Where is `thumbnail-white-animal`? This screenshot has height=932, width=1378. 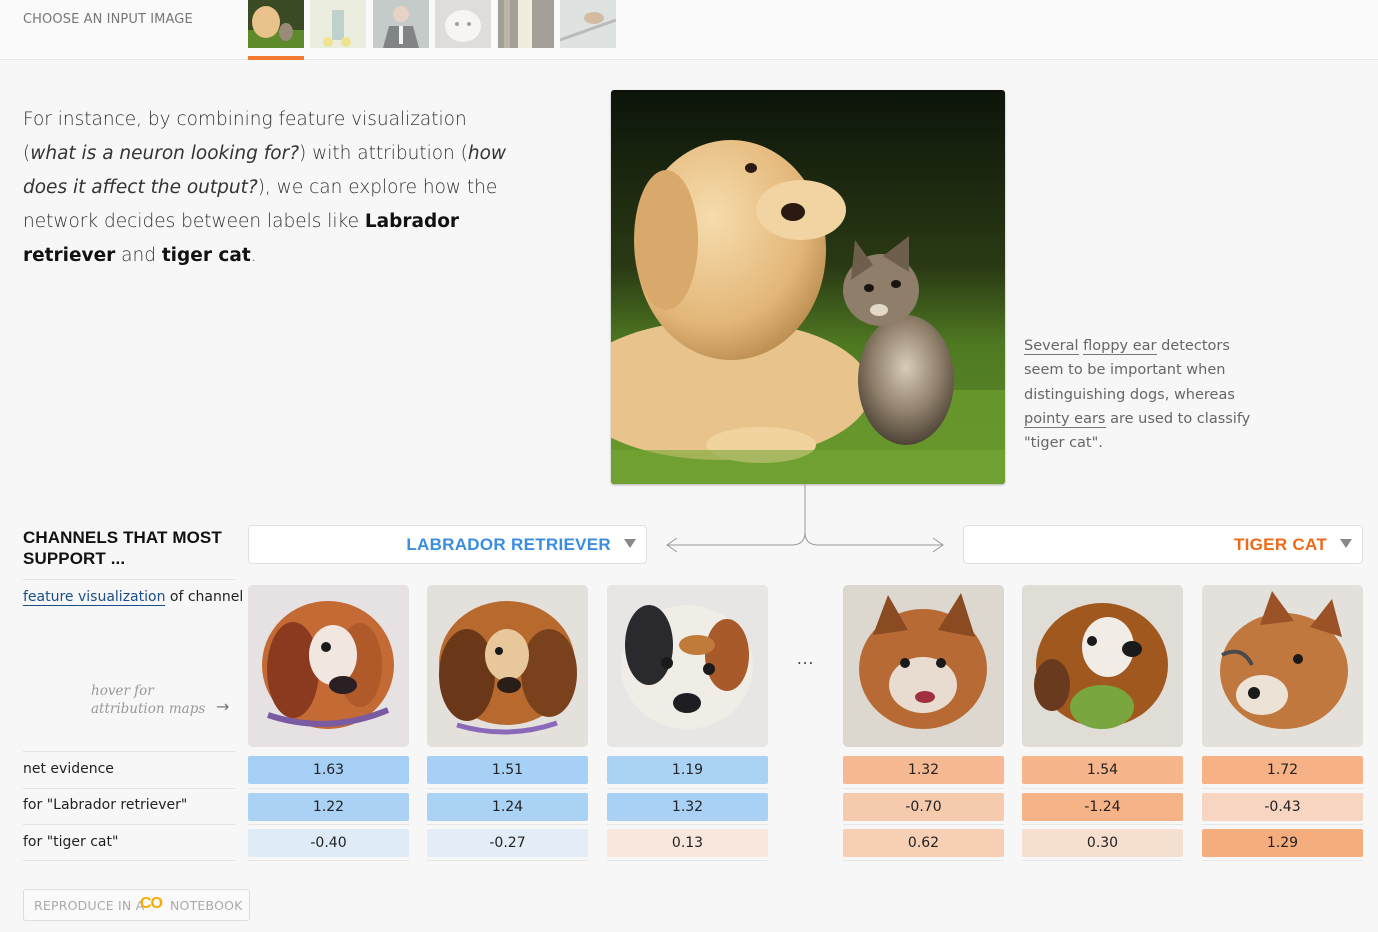 thumbnail-white-animal is located at coordinates (463, 24).